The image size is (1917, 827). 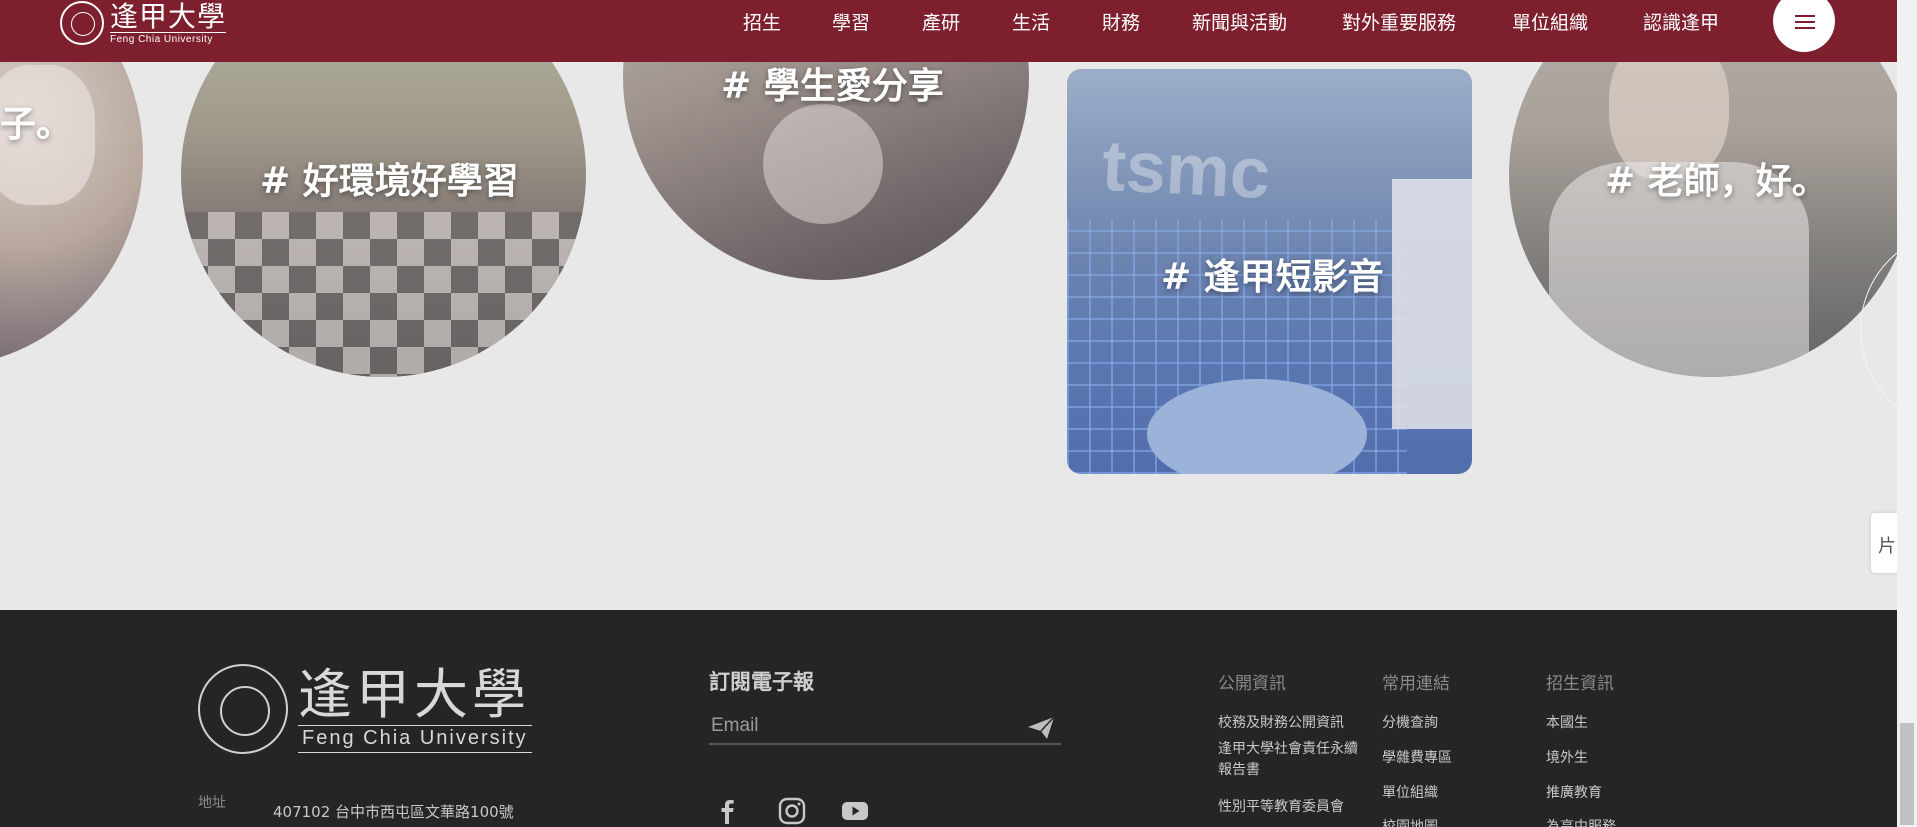 What do you see at coordinates (1399, 21) in the screenshot?
I see `nav-item-services: 對外重要服務` at bounding box center [1399, 21].